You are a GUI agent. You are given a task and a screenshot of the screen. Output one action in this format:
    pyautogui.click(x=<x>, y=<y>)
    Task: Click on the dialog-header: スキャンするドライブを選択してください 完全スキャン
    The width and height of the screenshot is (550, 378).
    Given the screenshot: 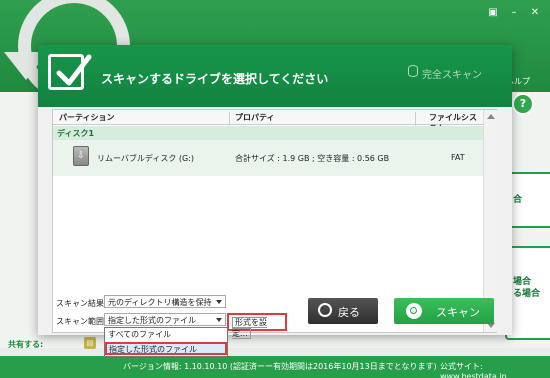 What is the action you would take?
    pyautogui.click(x=275, y=76)
    